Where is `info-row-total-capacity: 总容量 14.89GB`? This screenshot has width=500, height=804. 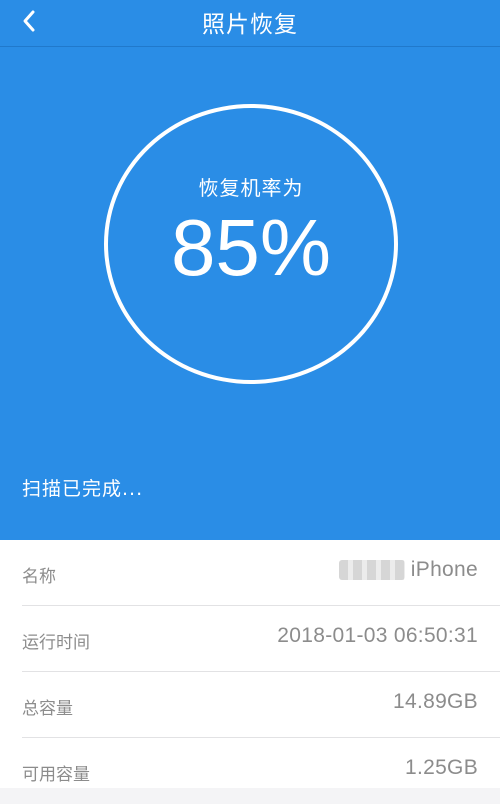 info-row-total-capacity: 总容量 14.89GB is located at coordinates (250, 705).